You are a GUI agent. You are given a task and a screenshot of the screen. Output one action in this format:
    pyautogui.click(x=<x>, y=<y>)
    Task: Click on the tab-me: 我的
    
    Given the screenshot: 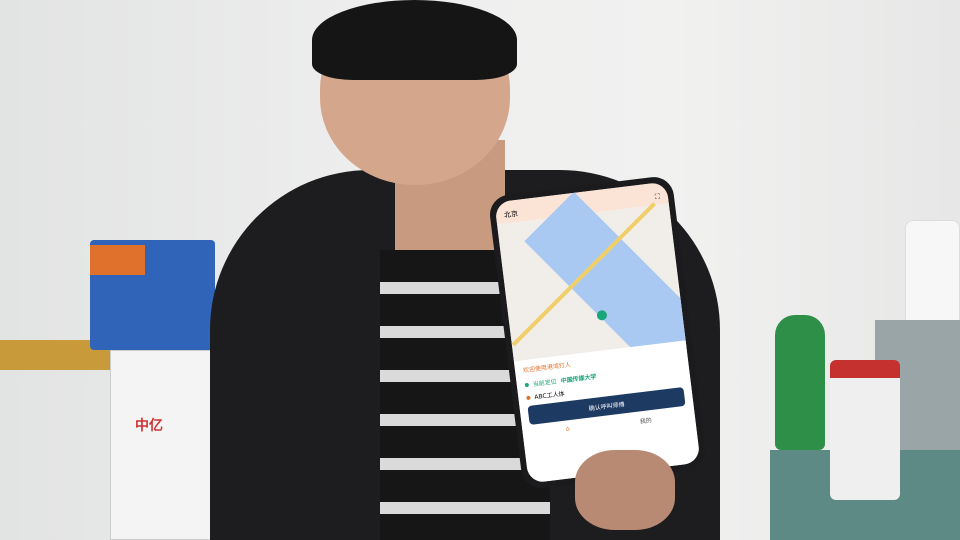 What is the action you would take?
    pyautogui.click(x=645, y=420)
    